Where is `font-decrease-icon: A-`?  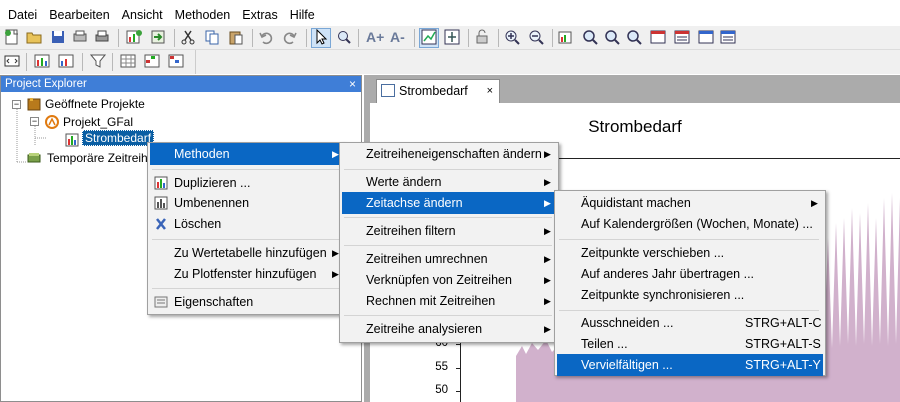
font-decrease-icon: A- is located at coordinates (397, 37).